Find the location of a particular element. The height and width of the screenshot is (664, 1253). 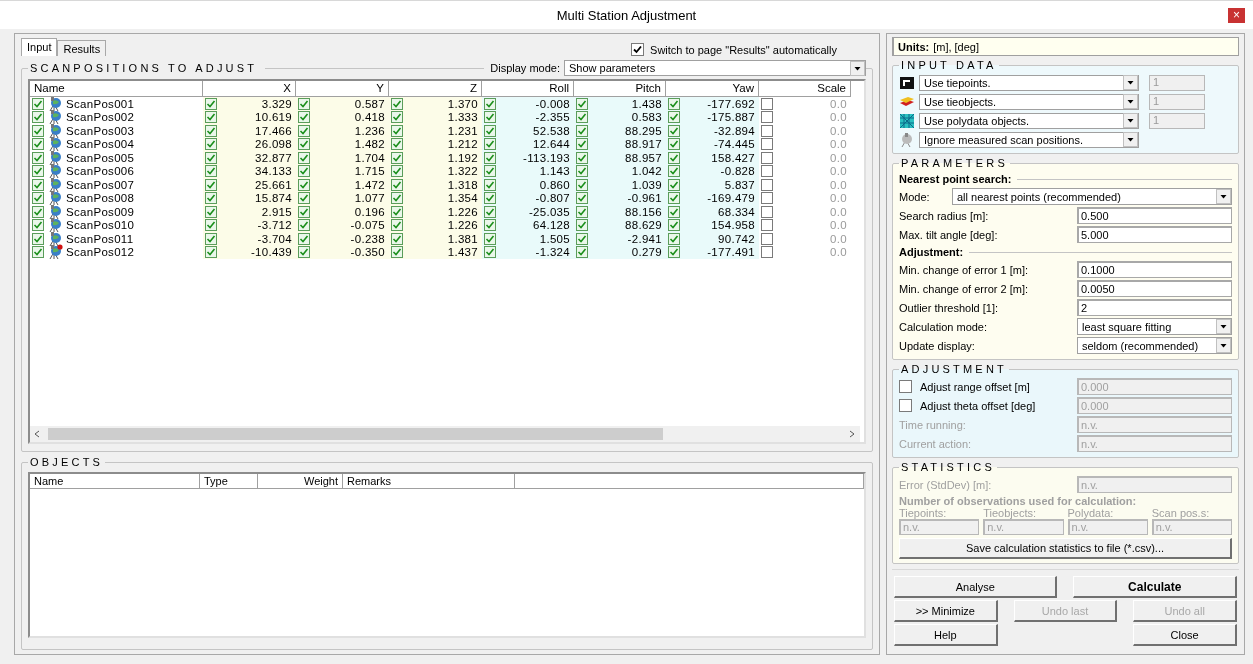

tab: Results is located at coordinates (82, 48).